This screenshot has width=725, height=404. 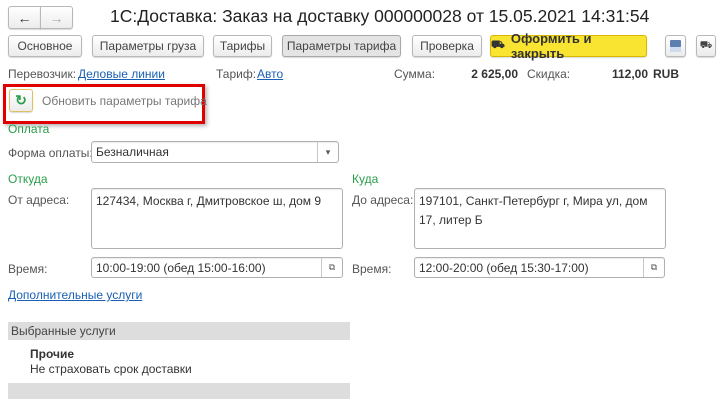 What do you see at coordinates (629, 74) in the screenshot?
I see `discount-value: 112,00` at bounding box center [629, 74].